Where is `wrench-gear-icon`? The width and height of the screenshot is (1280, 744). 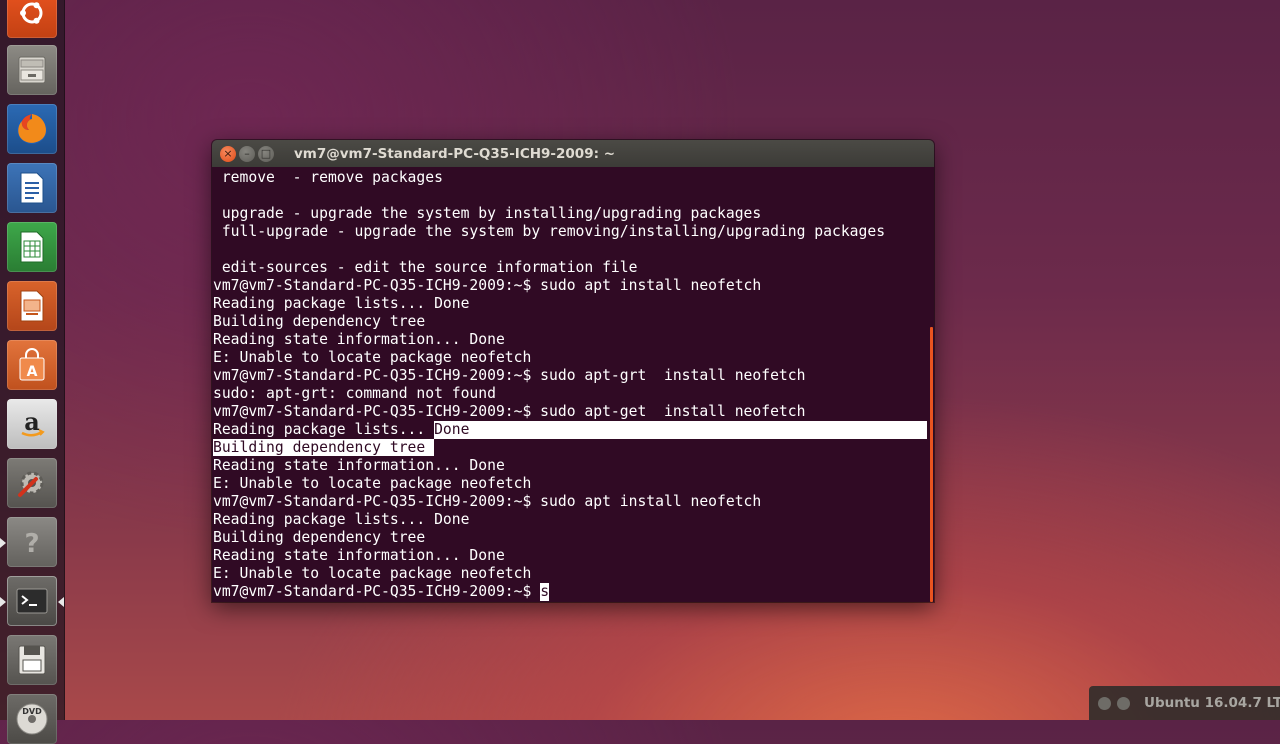
wrench-gear-icon is located at coordinates (31, 484).